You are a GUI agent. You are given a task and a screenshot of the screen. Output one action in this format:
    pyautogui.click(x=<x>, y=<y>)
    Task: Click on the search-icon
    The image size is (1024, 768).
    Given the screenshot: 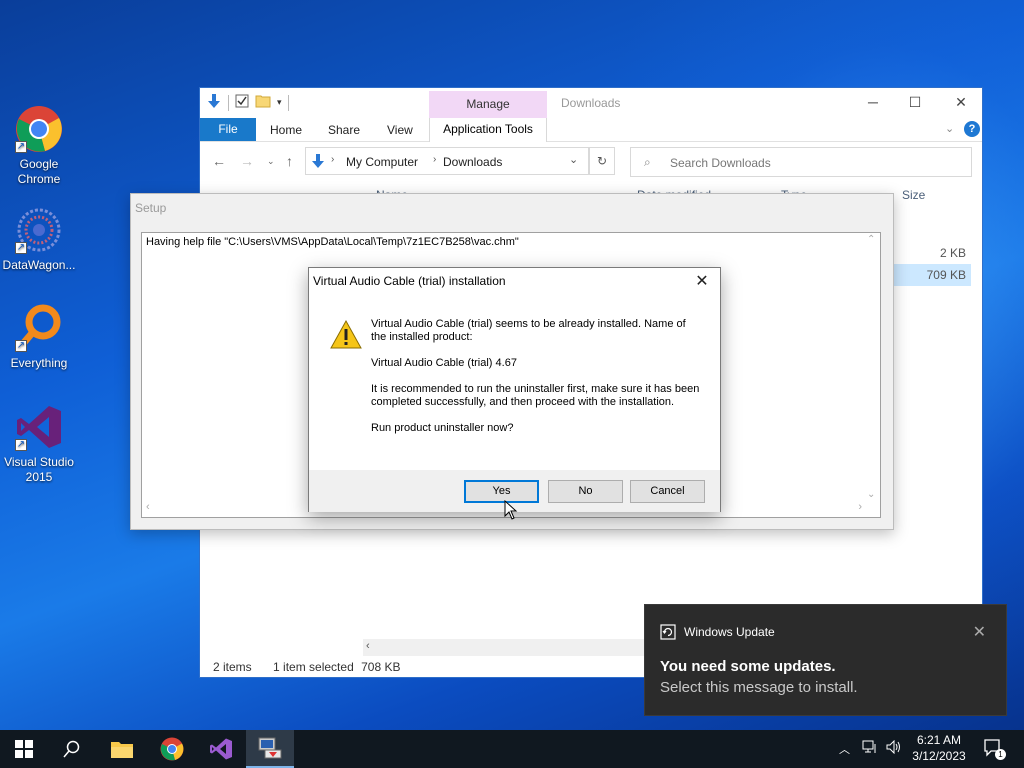 What is the action you would take?
    pyautogui.click(x=71, y=749)
    